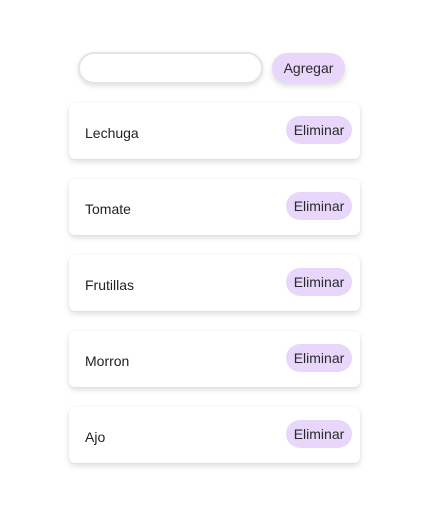 The image size is (432, 507). I want to click on item-input, so click(170, 68).